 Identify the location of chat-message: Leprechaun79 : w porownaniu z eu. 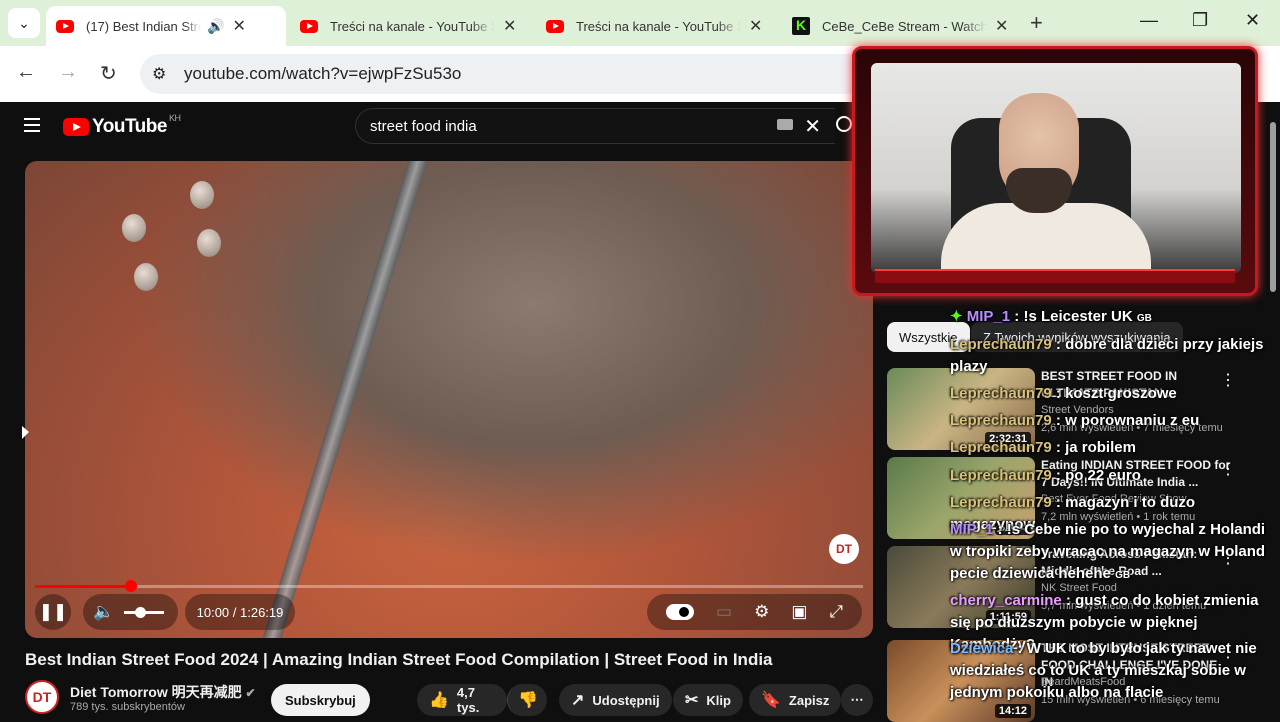
(1075, 420).